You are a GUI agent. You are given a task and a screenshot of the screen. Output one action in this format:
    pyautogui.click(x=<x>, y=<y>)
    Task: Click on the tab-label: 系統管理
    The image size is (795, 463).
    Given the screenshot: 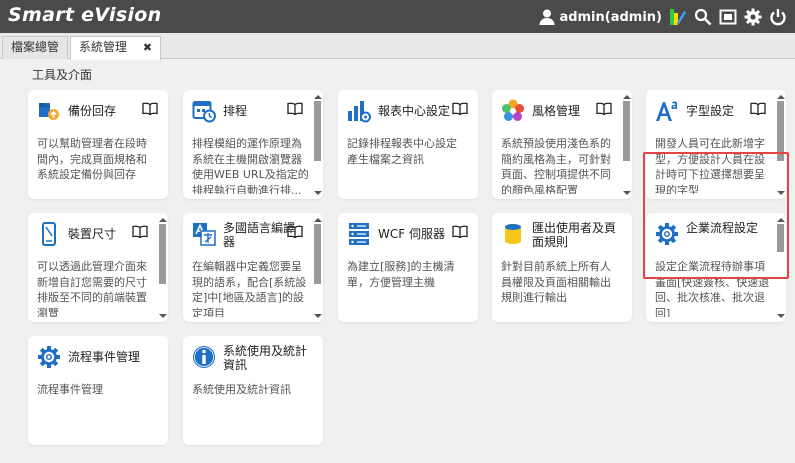 What is the action you would take?
    pyautogui.click(x=103, y=47)
    